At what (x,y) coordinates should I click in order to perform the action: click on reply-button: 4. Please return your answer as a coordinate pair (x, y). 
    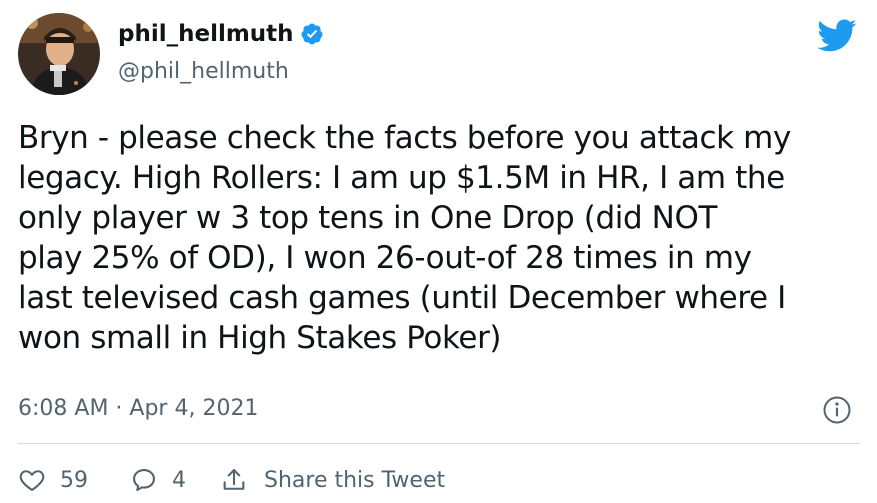
    Looking at the image, I should click on (158, 480).